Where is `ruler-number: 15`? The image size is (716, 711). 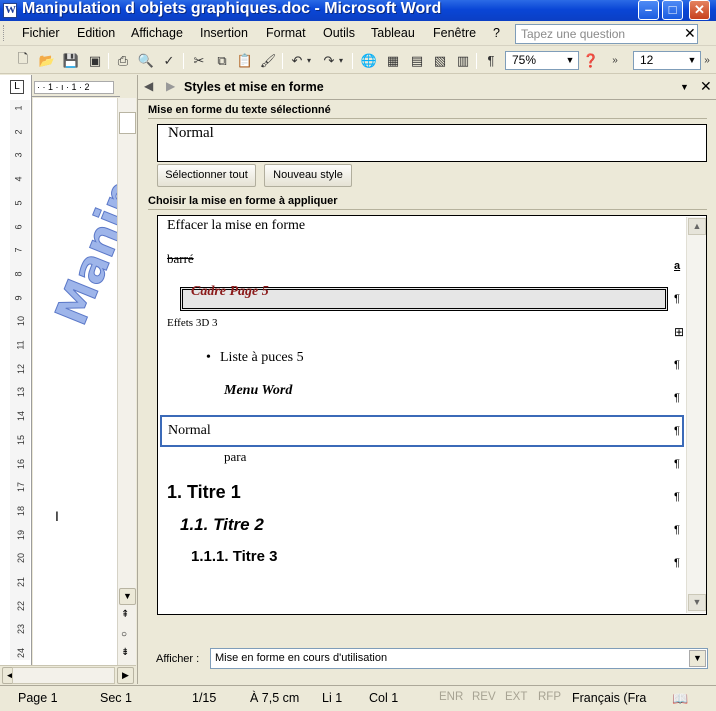
ruler-number: 15 is located at coordinates (21, 439).